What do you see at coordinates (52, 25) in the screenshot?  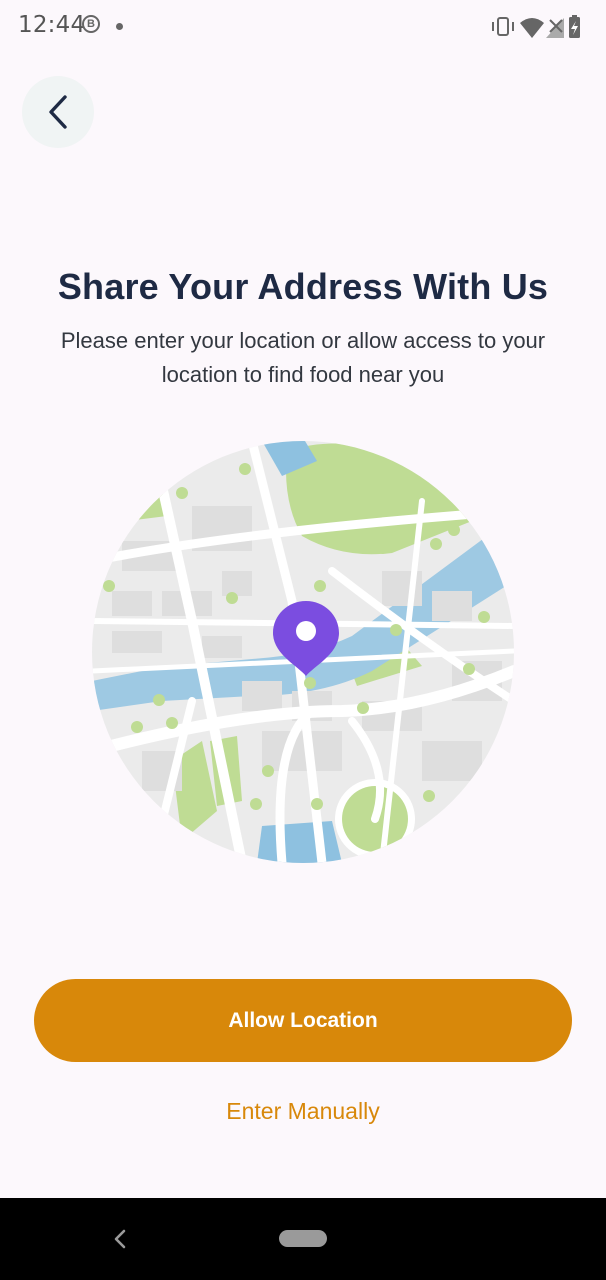 I see `status-time: 12:44` at bounding box center [52, 25].